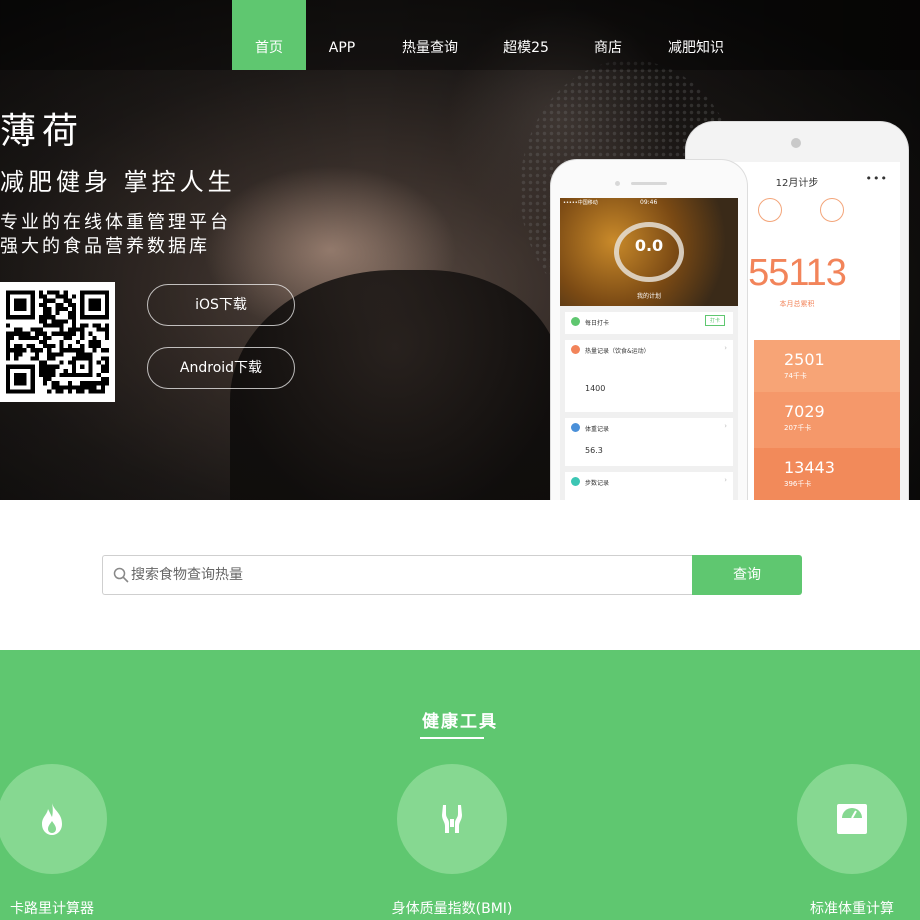 The image size is (920, 920). Describe the element at coordinates (342, 35) in the screenshot. I see `nav-item-app: APP` at that location.